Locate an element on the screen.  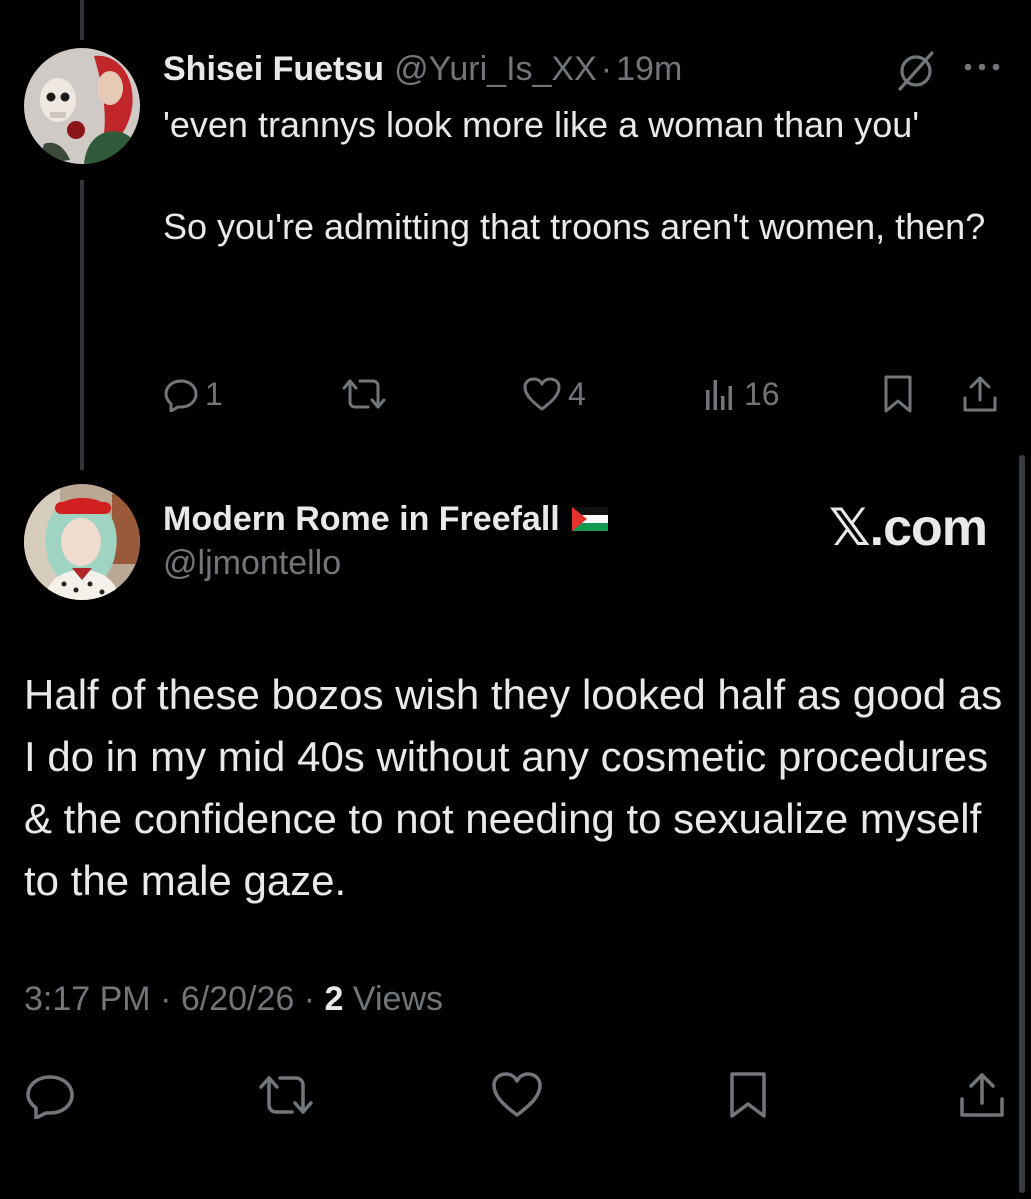
reply-repost-button is located at coordinates (364, 394).